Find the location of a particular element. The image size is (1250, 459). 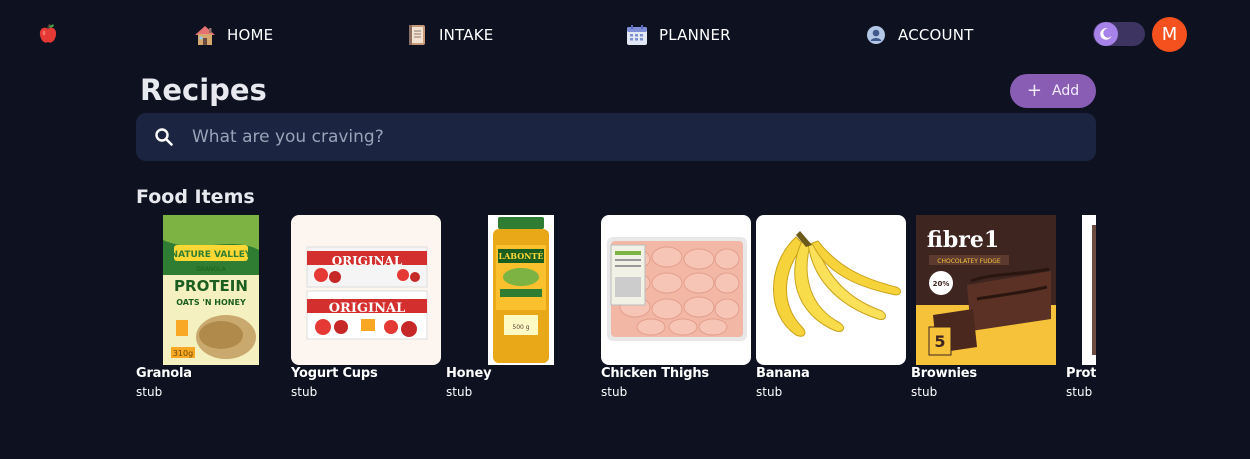

food-card-name: Honey is located at coordinates (469, 373).